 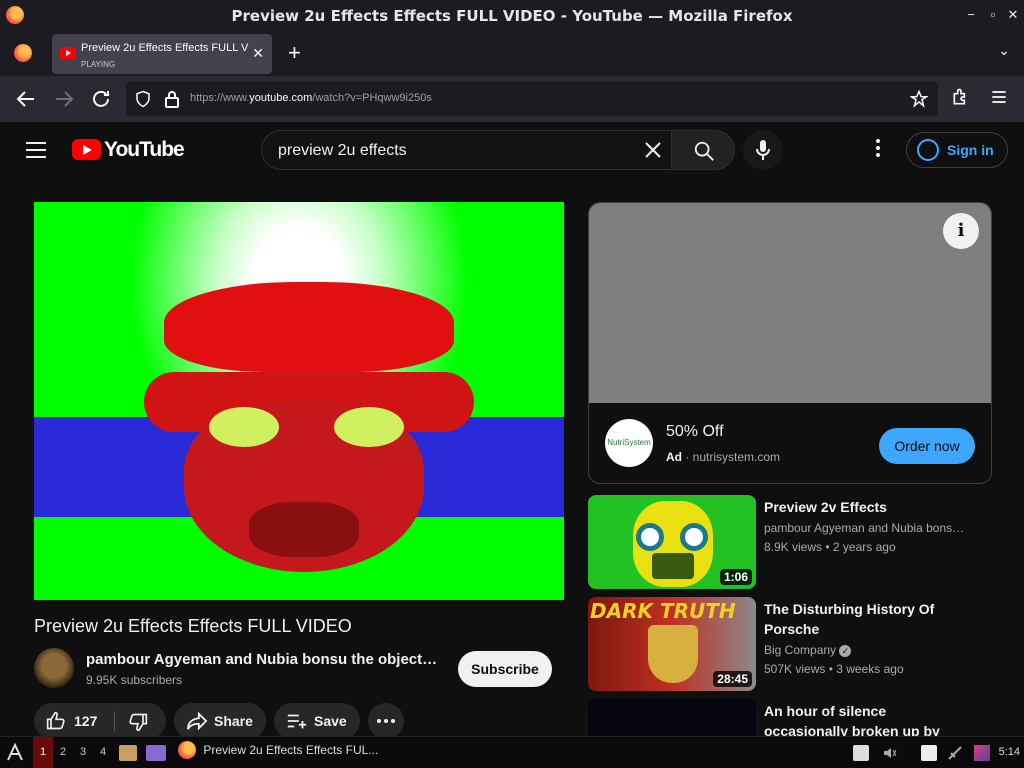 What do you see at coordinates (673, 654) in the screenshot?
I see `porsche-crest-icon` at bounding box center [673, 654].